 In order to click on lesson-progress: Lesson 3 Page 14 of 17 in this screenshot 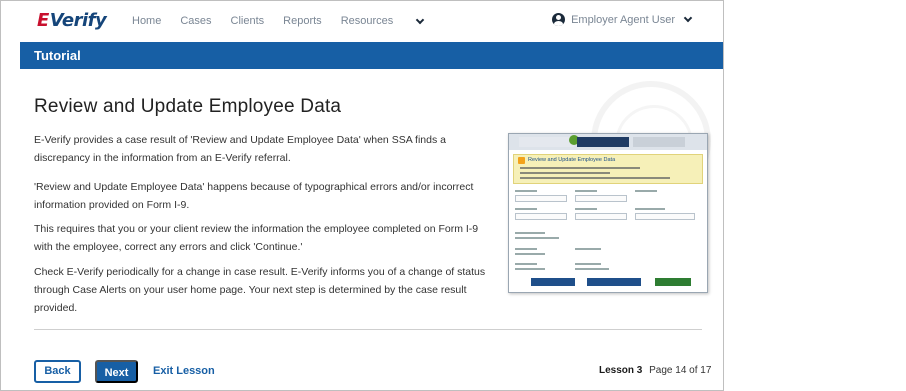, I will do `click(655, 370)`.